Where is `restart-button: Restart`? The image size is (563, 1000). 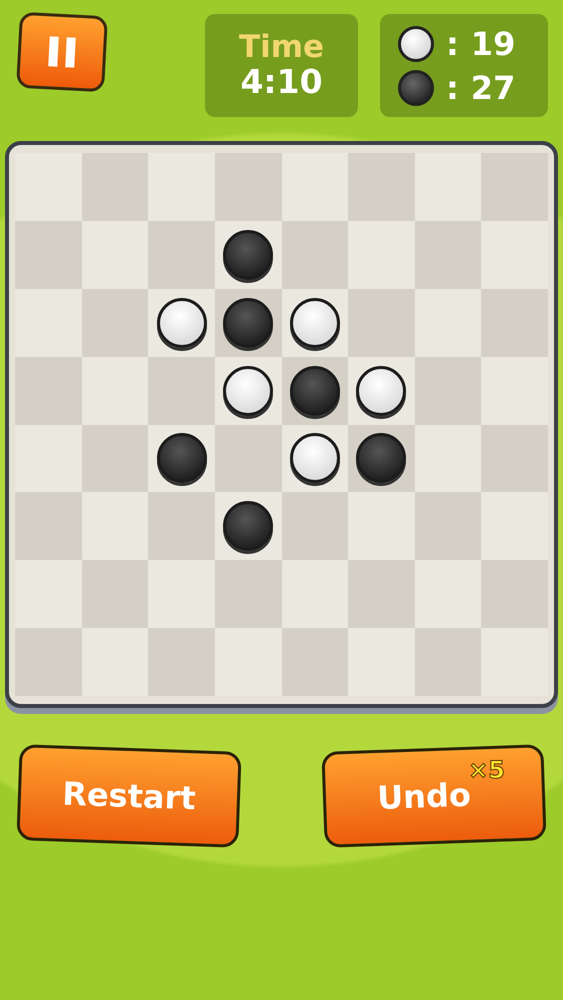 restart-button: Restart is located at coordinates (129, 796).